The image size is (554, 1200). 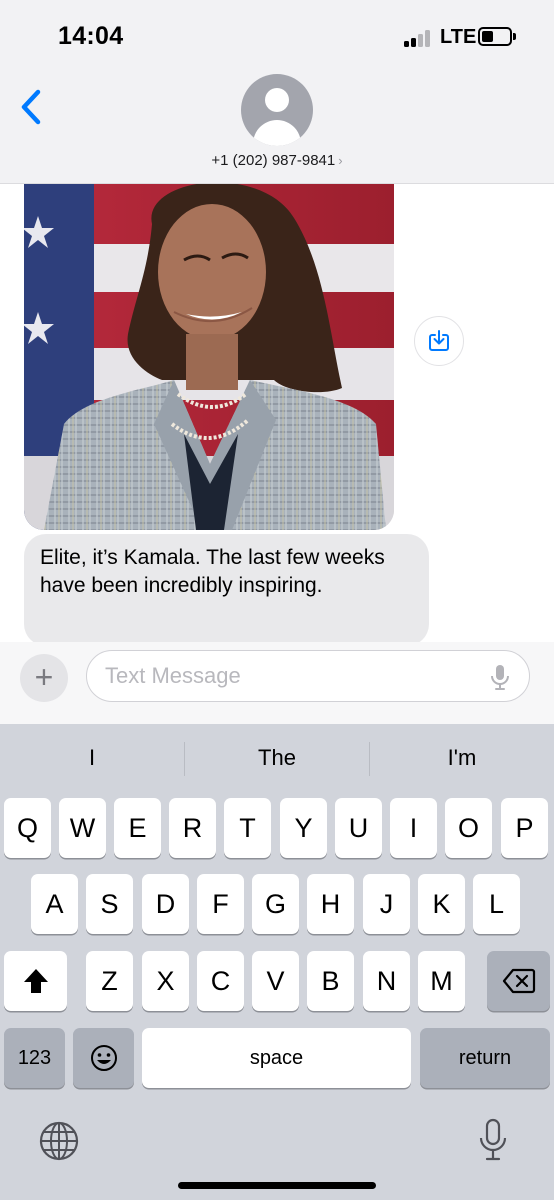 What do you see at coordinates (82, 828) in the screenshot?
I see `key-w: W` at bounding box center [82, 828].